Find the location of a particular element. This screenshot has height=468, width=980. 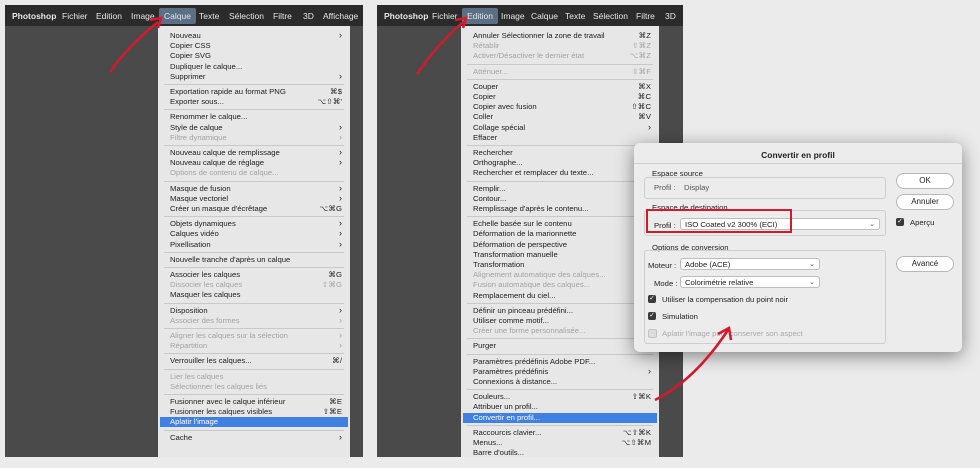

advanced-button: Avancé is located at coordinates (925, 264).